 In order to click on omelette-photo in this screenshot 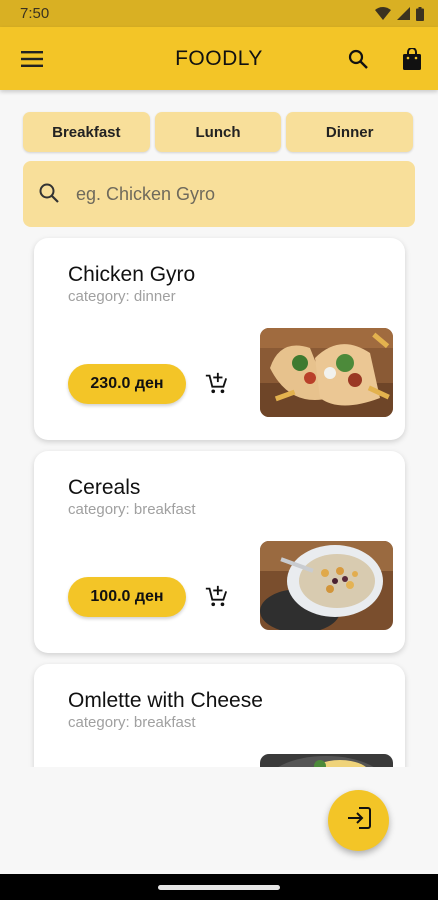, I will do `click(326, 760)`.